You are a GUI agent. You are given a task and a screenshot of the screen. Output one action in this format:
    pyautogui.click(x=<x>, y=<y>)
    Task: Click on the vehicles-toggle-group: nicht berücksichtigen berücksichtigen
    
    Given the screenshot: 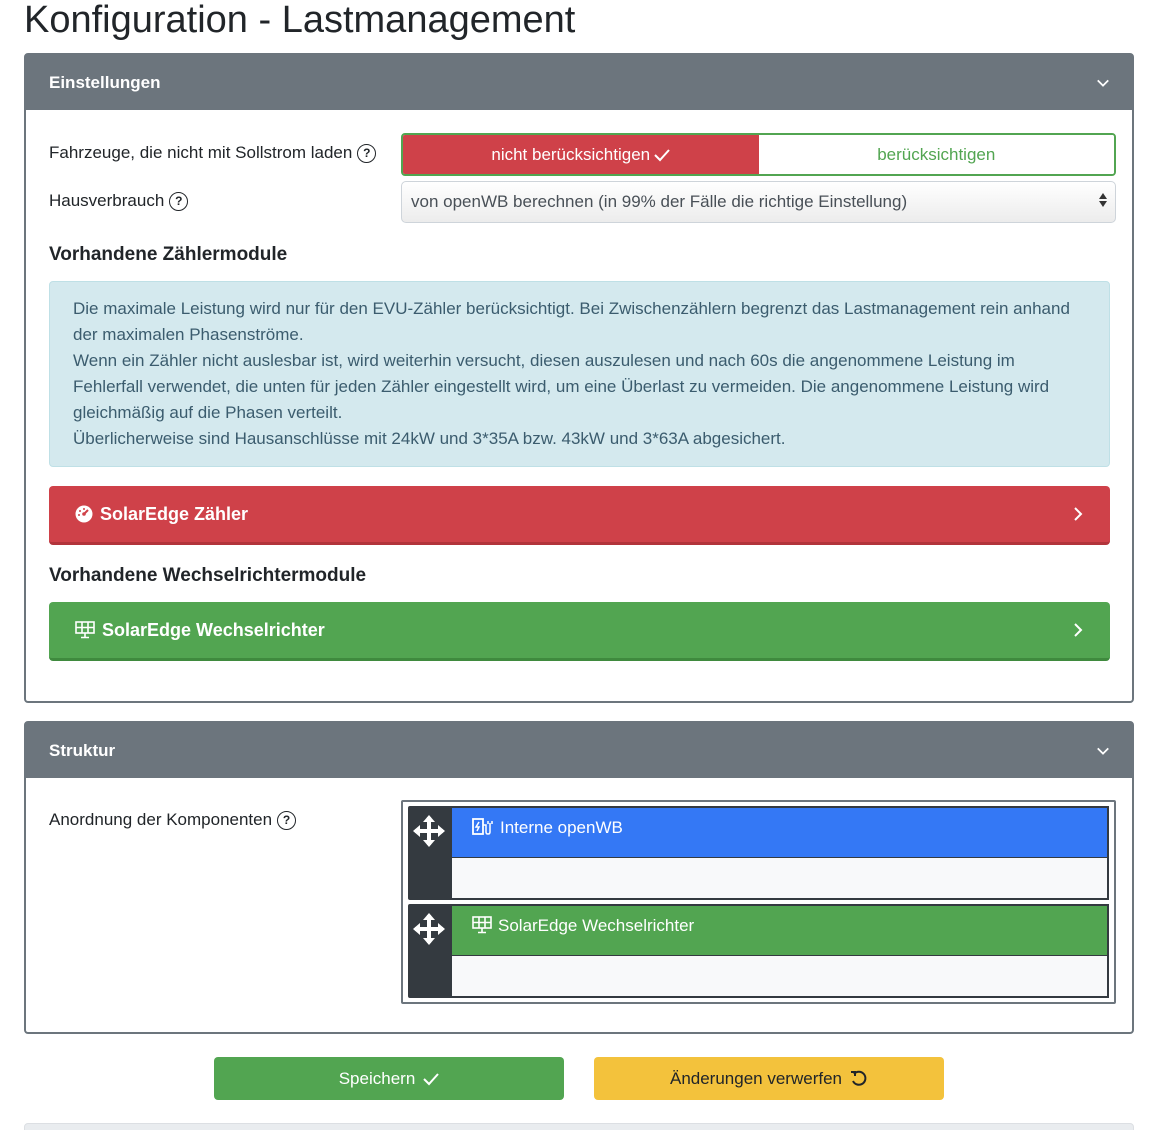 What is the action you would take?
    pyautogui.click(x=758, y=154)
    